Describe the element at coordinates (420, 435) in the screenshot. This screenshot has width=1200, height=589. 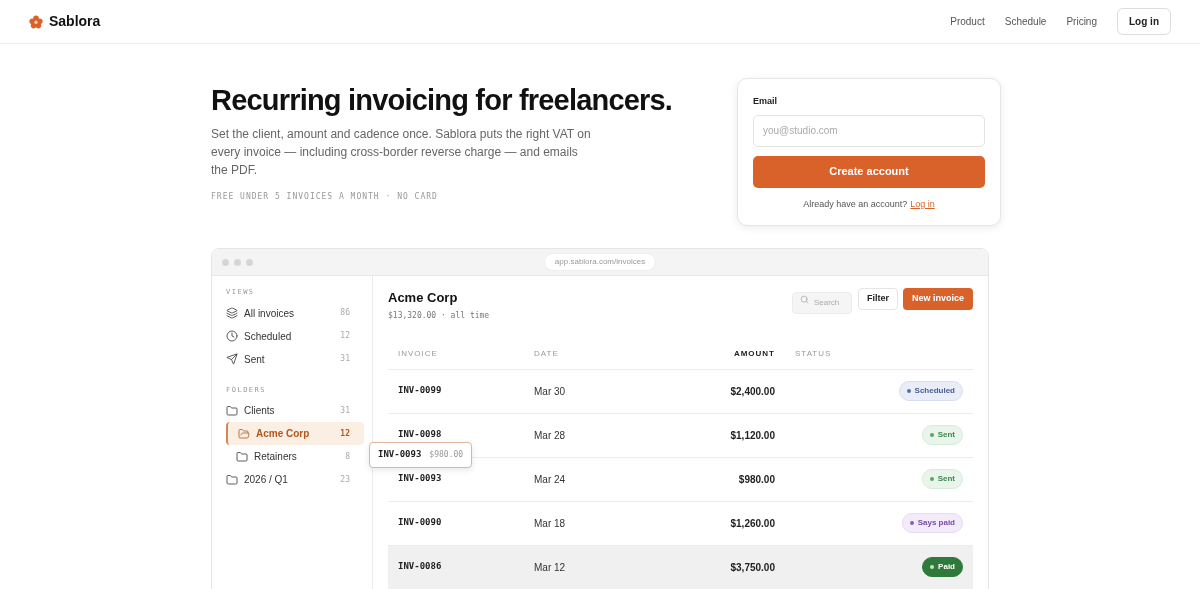
I see `invoice-number: INV-0098` at that location.